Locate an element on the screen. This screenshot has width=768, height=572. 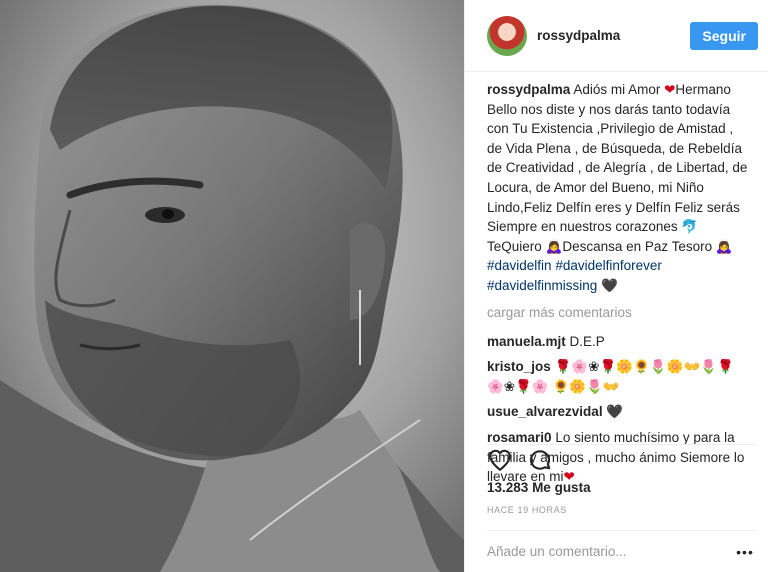
comment-username: usue_alvarezvidal is located at coordinates (545, 411).